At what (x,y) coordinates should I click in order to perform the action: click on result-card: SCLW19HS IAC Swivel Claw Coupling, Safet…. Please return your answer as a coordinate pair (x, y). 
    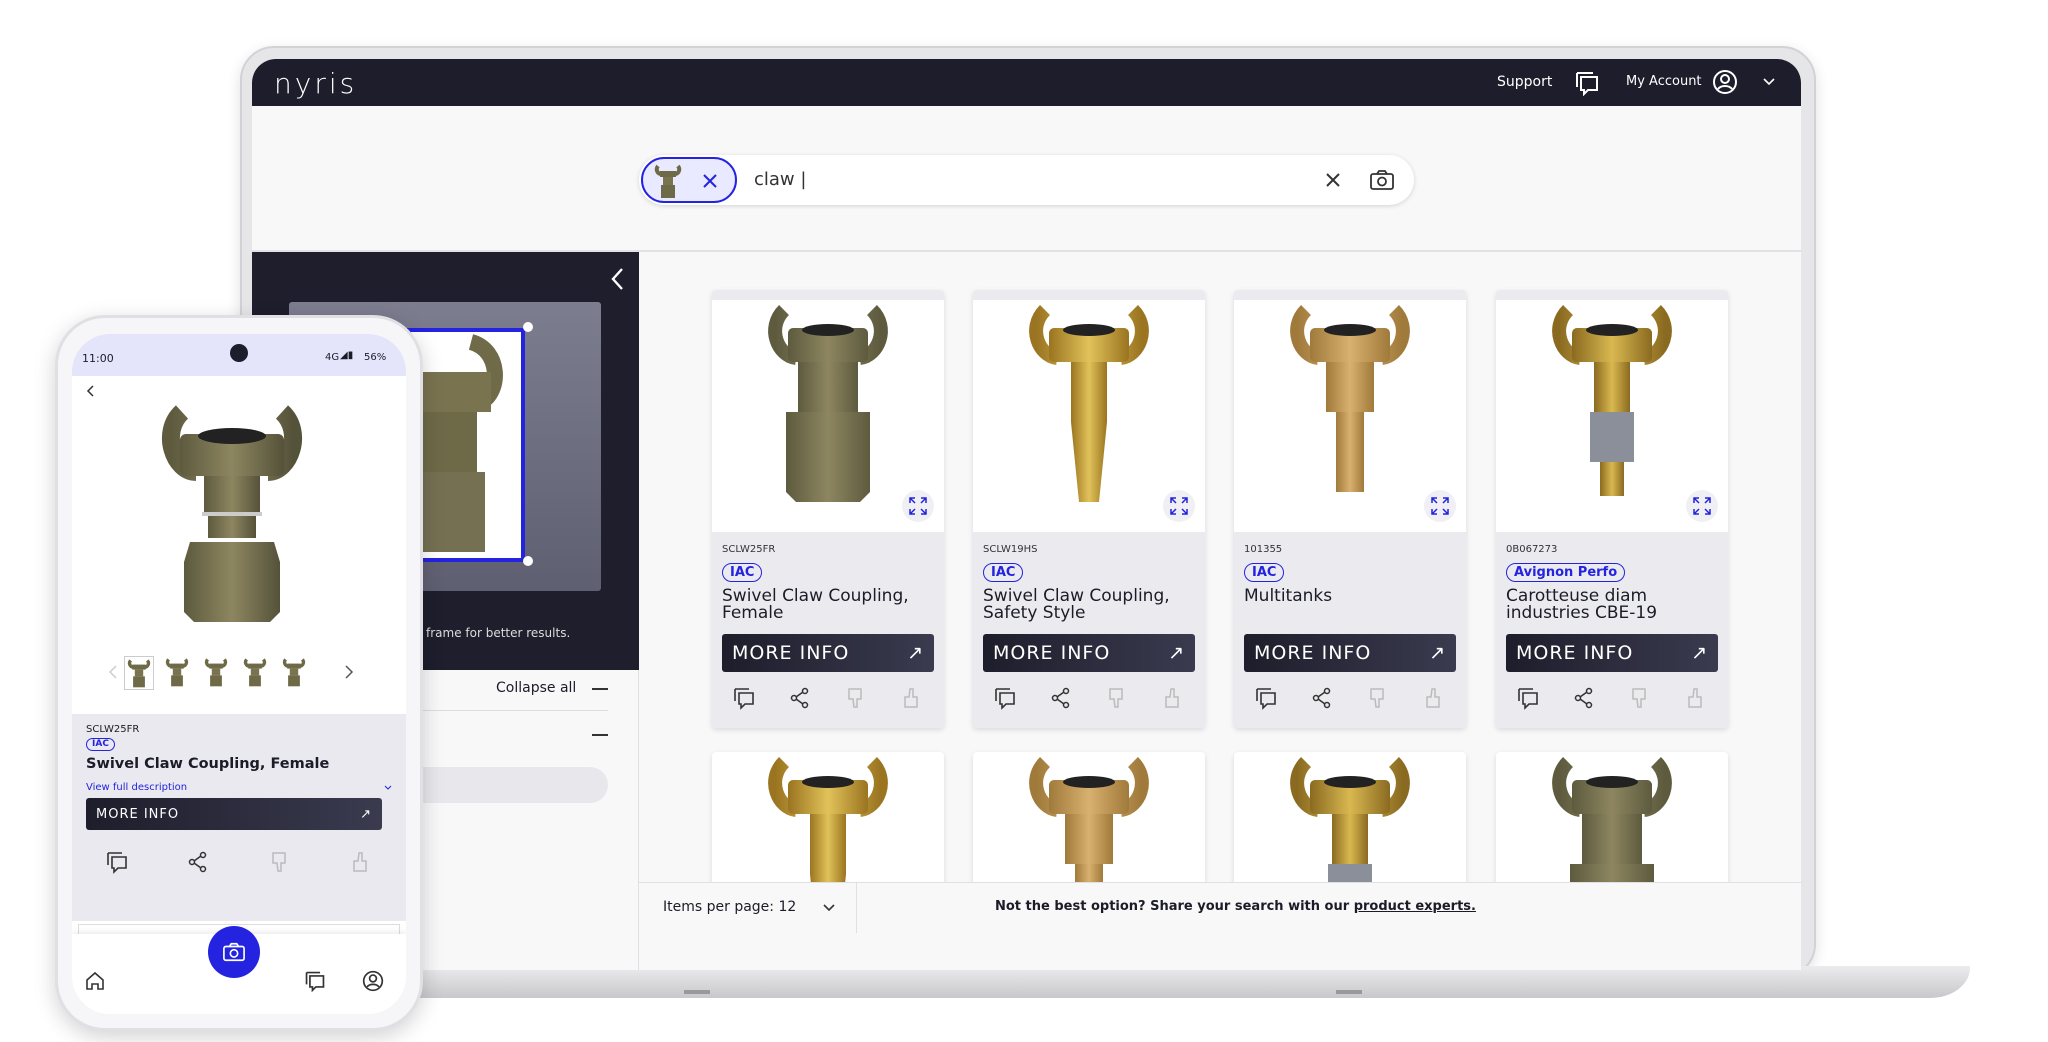
    Looking at the image, I should click on (1089, 509).